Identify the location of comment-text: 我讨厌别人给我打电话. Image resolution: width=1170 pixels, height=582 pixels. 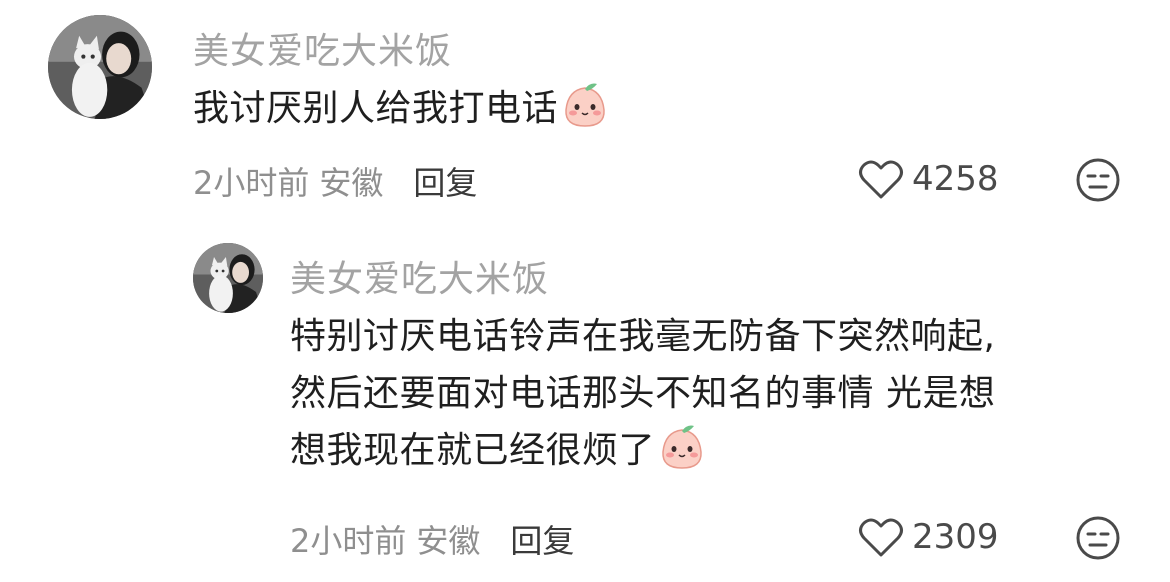
(376, 108).